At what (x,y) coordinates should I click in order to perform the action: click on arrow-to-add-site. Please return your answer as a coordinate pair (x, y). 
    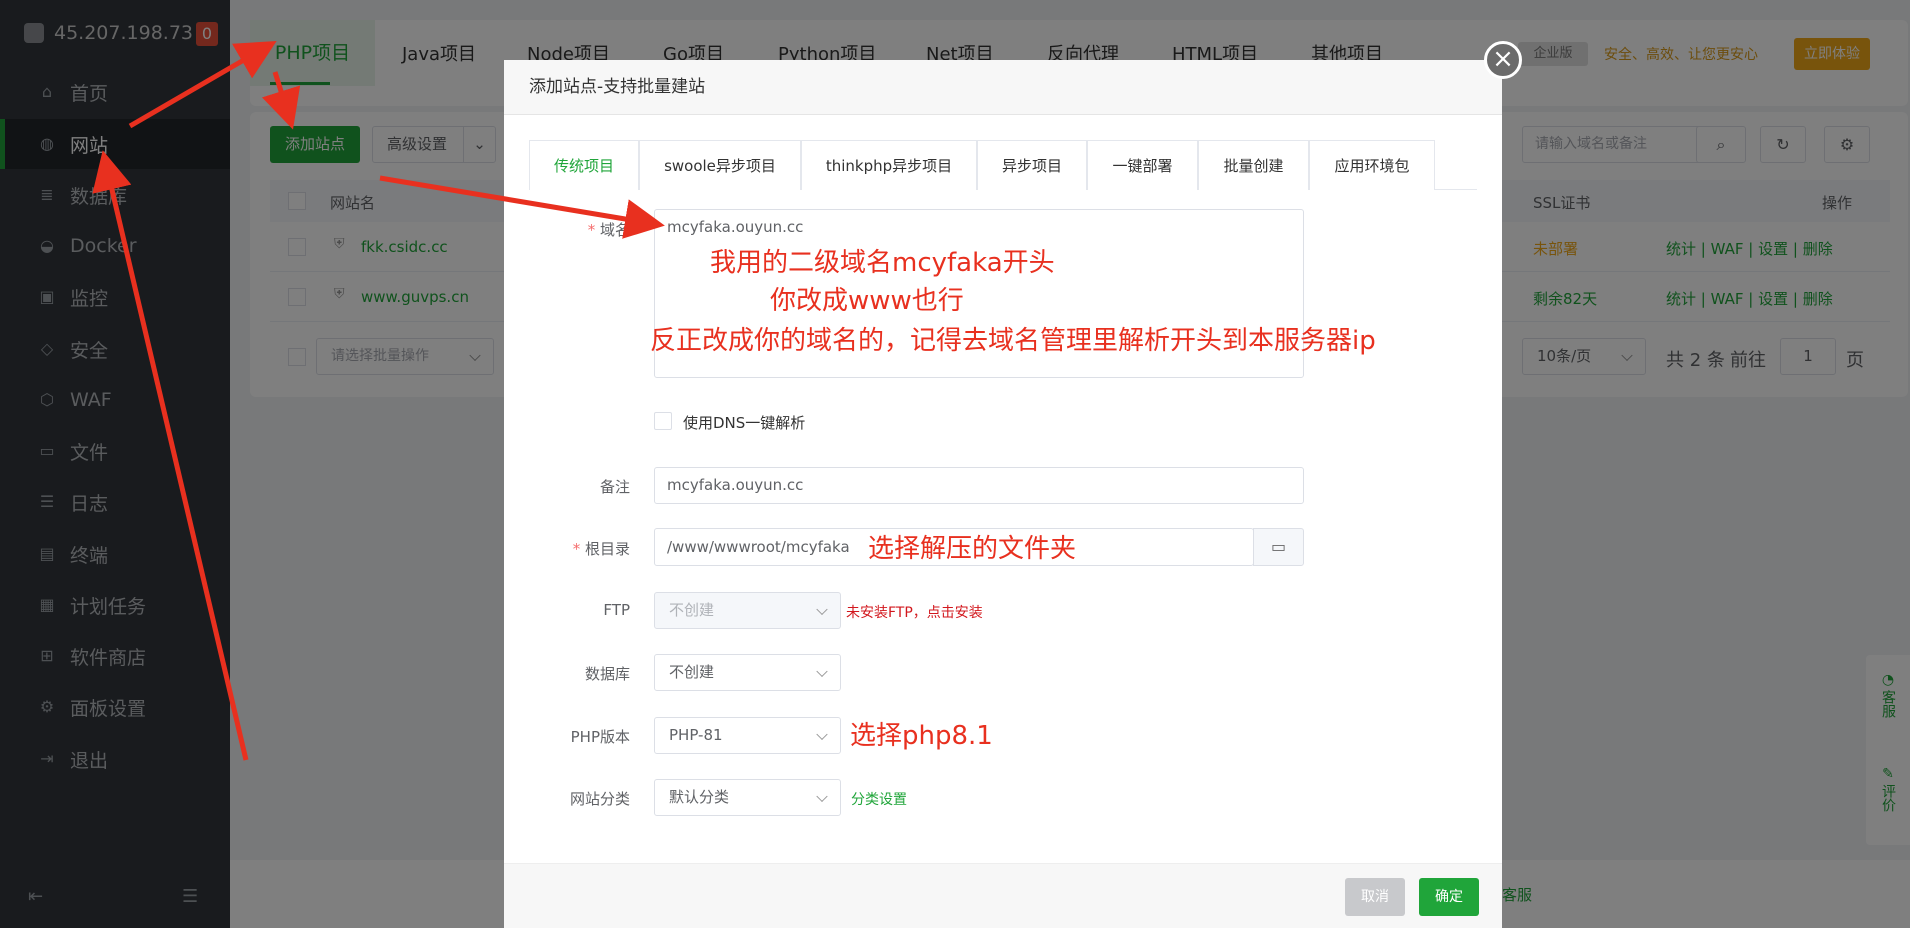
    Looking at the image, I should click on (281, 100).